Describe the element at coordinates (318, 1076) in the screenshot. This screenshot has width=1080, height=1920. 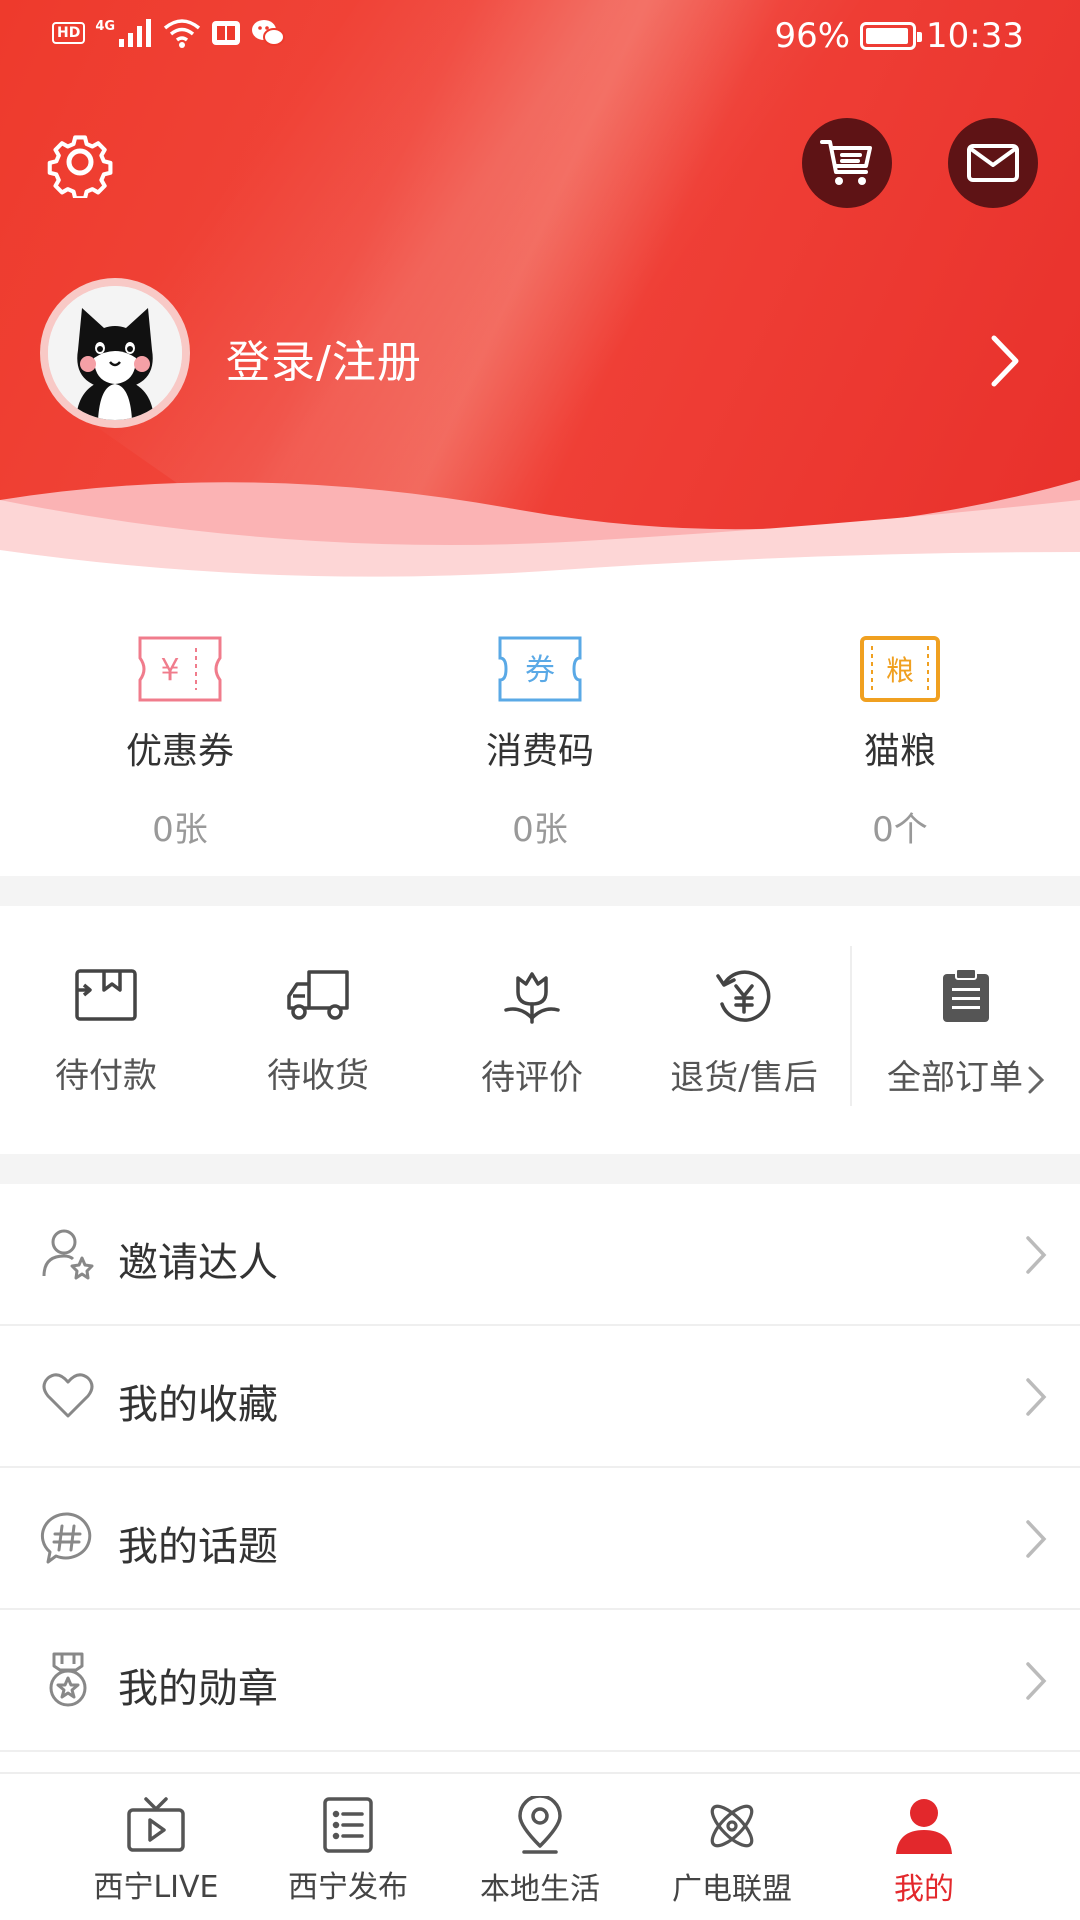
I see `order-label: 待收货` at that location.